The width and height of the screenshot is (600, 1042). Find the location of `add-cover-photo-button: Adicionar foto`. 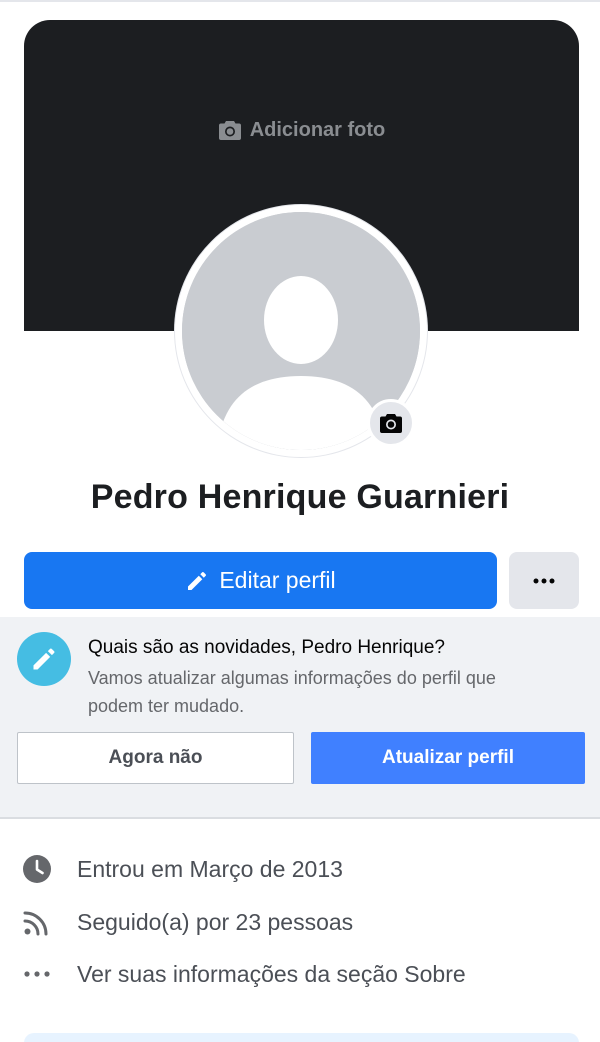

add-cover-photo-button: Adicionar foto is located at coordinates (301, 130).